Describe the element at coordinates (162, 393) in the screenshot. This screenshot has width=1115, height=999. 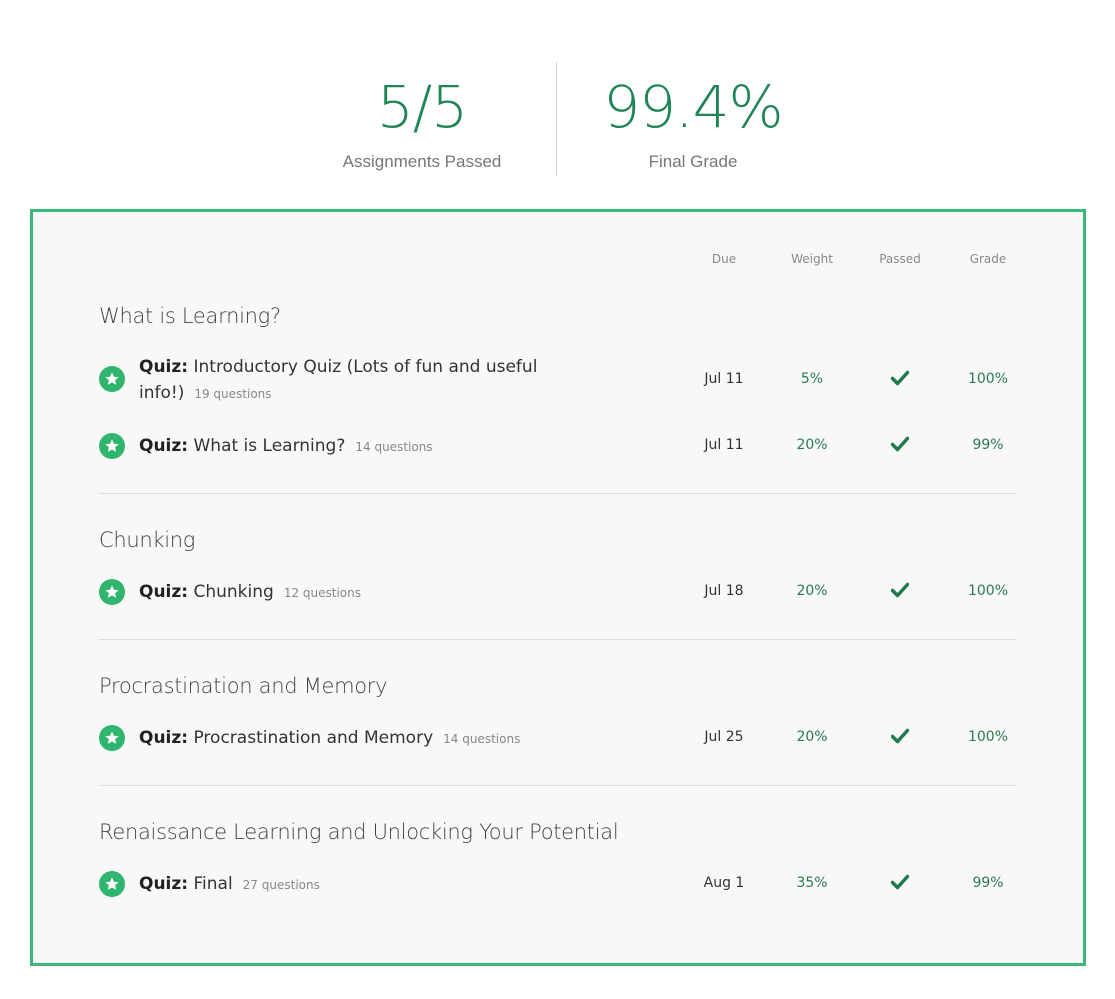
I see `assignment-name-continued: info!)` at that location.